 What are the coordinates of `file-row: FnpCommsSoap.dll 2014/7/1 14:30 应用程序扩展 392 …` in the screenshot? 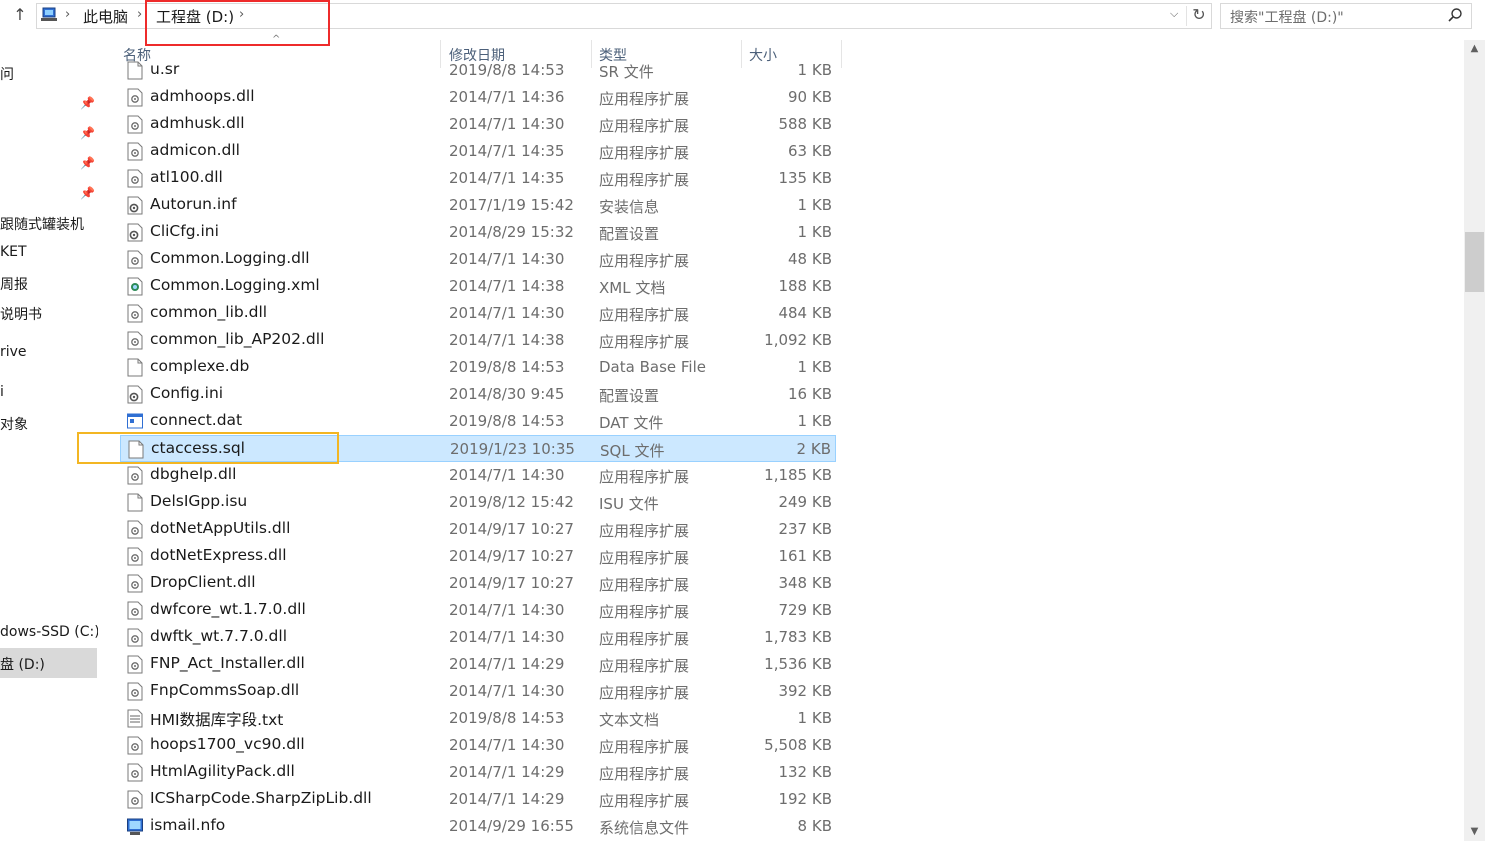 It's located at (478, 691).